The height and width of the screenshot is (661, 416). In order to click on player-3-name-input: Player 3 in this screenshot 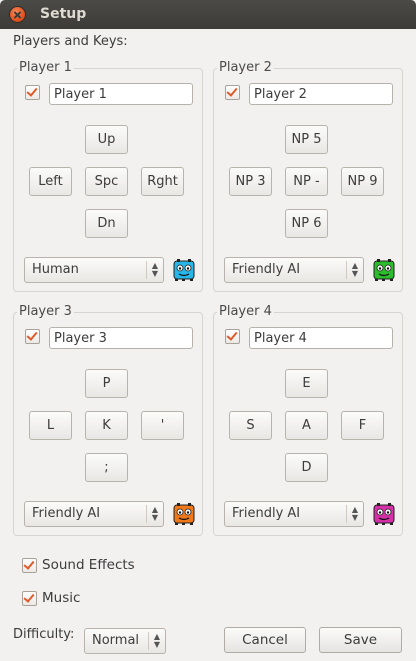, I will do `click(121, 338)`.